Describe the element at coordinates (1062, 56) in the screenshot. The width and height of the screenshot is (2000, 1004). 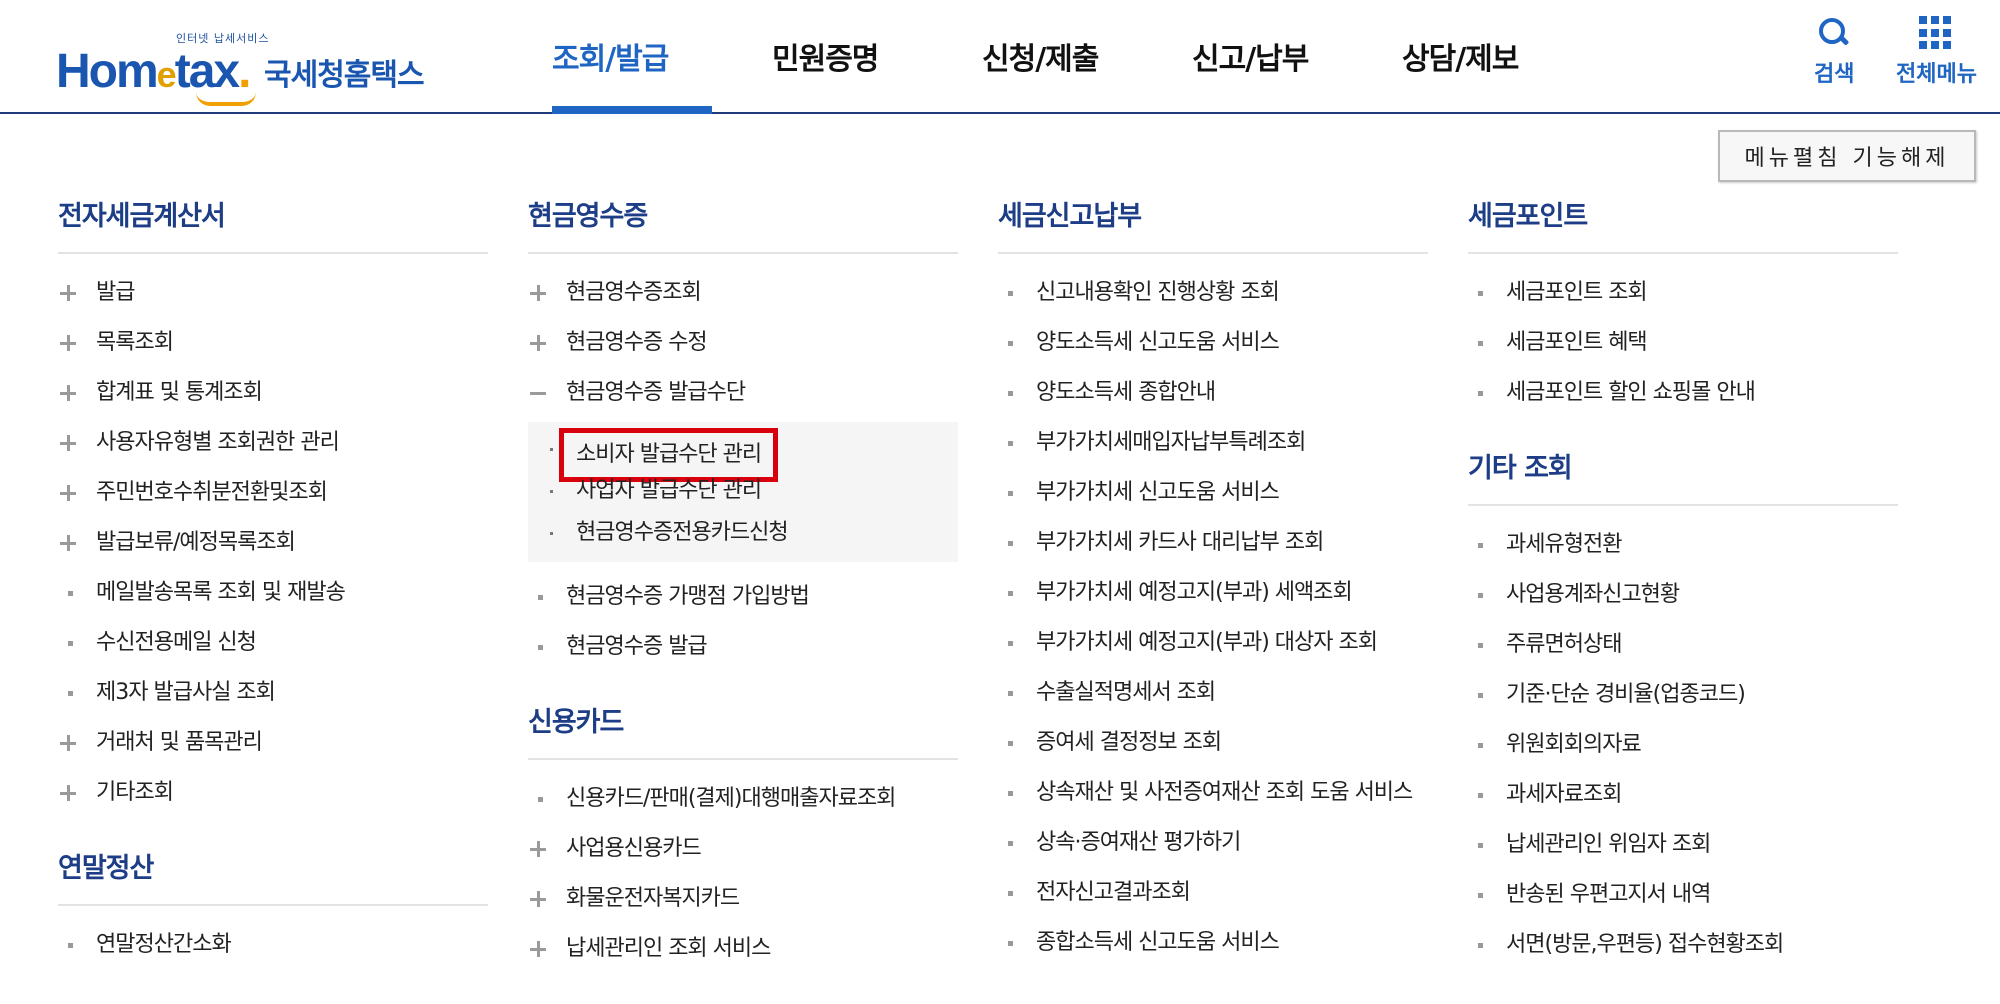
I see `nav-item-apply-submit: 신청/제출` at that location.